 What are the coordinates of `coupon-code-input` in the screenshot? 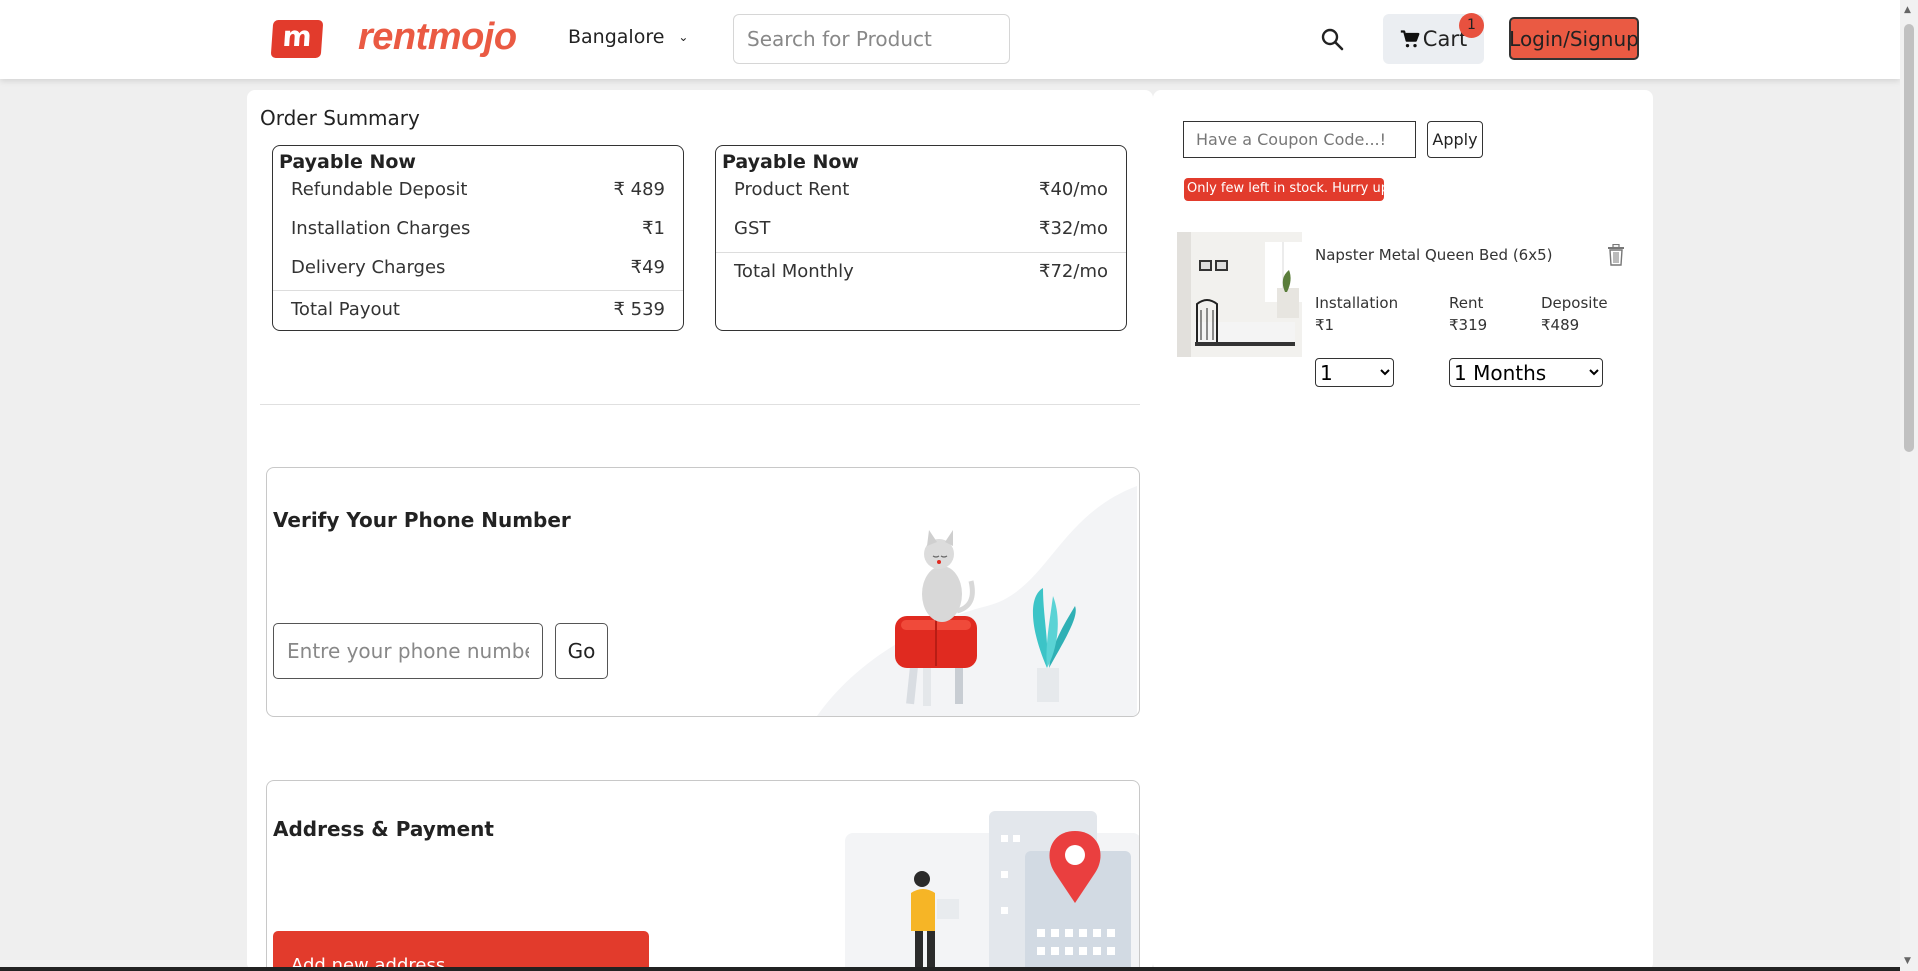 It's located at (1299, 139).